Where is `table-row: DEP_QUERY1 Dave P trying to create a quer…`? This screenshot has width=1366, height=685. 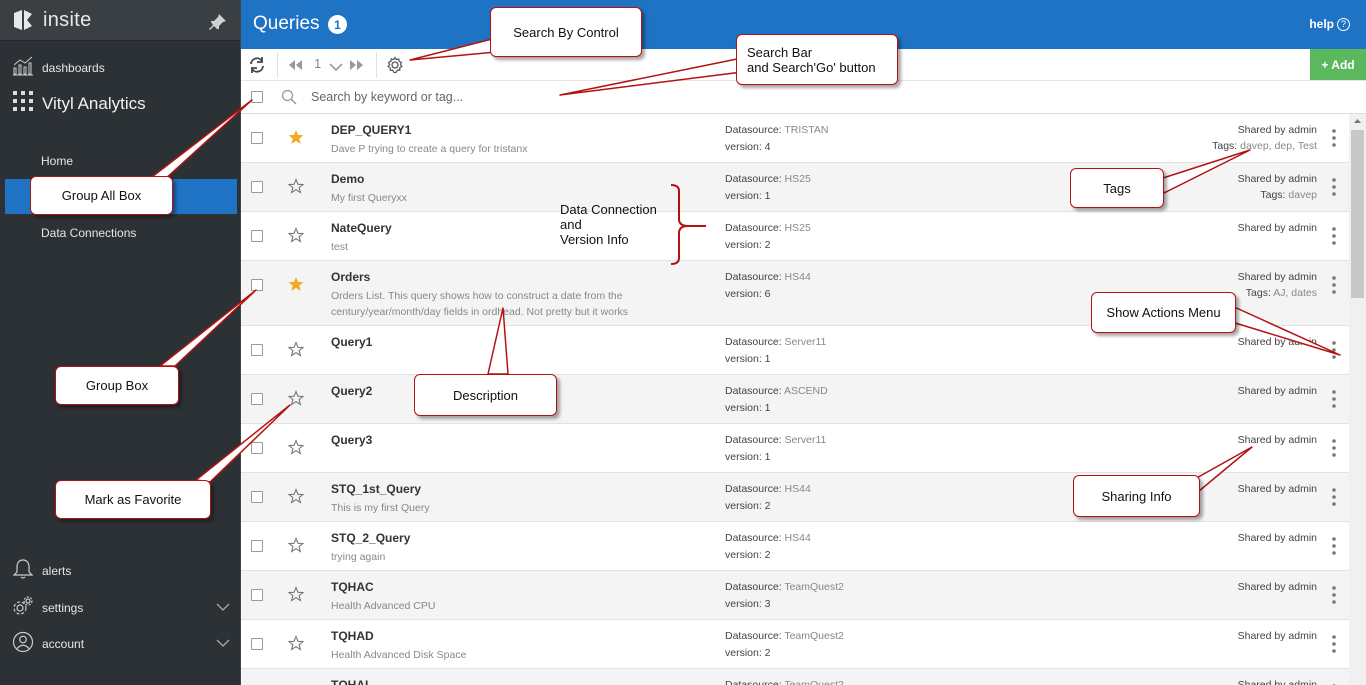 table-row: DEP_QUERY1 Dave P trying to create a quer… is located at coordinates (795, 138).